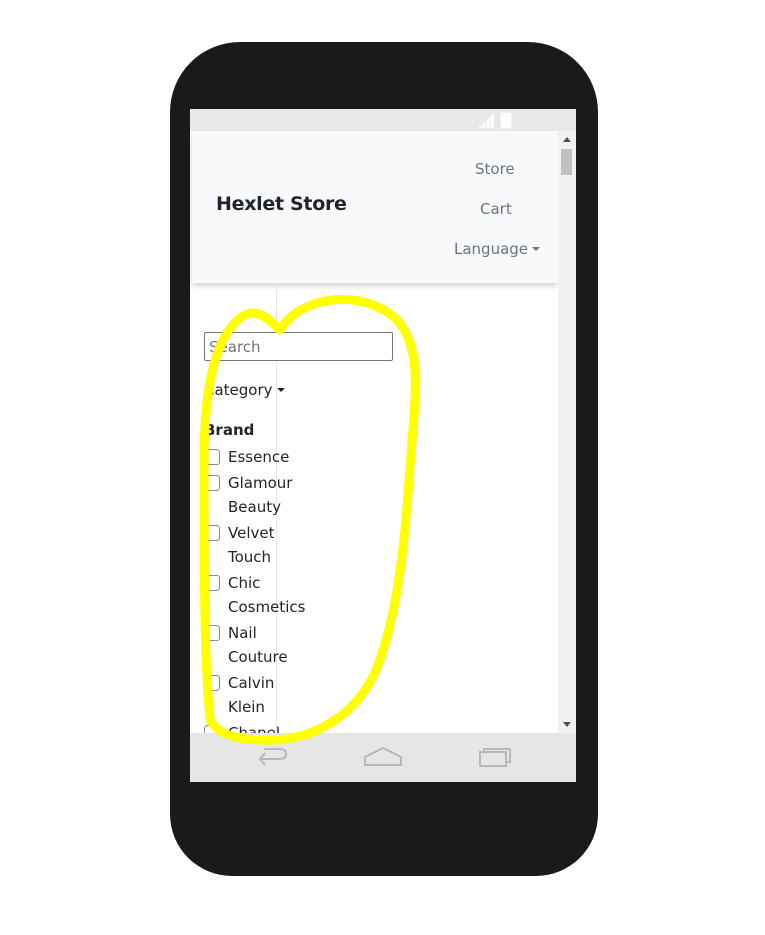 Image resolution: width=765 pixels, height=935 pixels. I want to click on status-bar, so click(383, 120).